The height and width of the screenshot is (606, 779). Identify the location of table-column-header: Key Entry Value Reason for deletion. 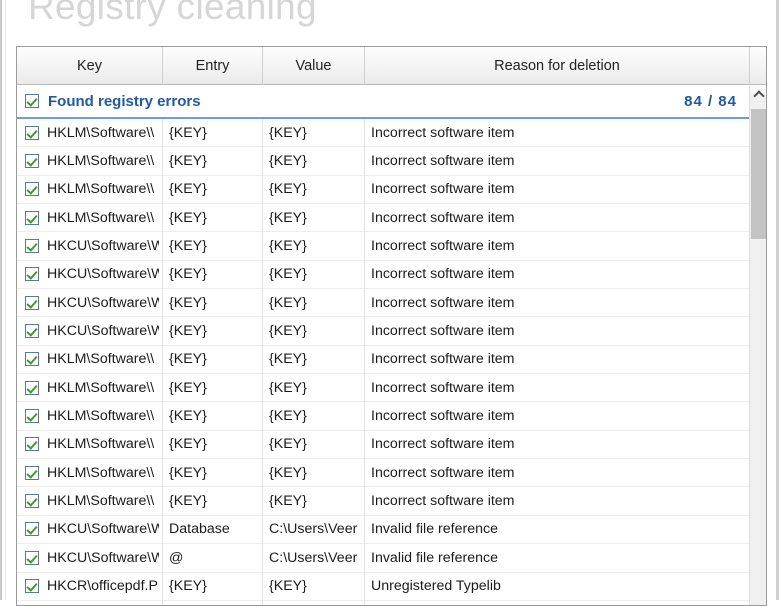
(391, 66).